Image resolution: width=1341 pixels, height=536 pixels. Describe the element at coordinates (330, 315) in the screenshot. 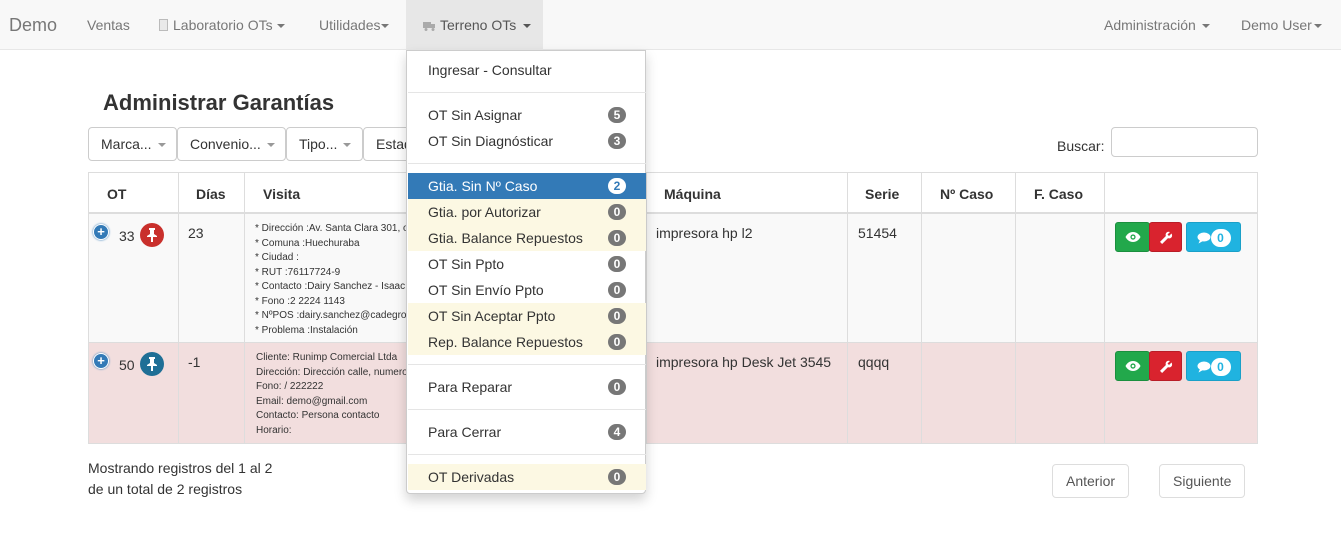

I see `visita-line: * NºPOS :dairy.sanchez@cadegroup` at that location.